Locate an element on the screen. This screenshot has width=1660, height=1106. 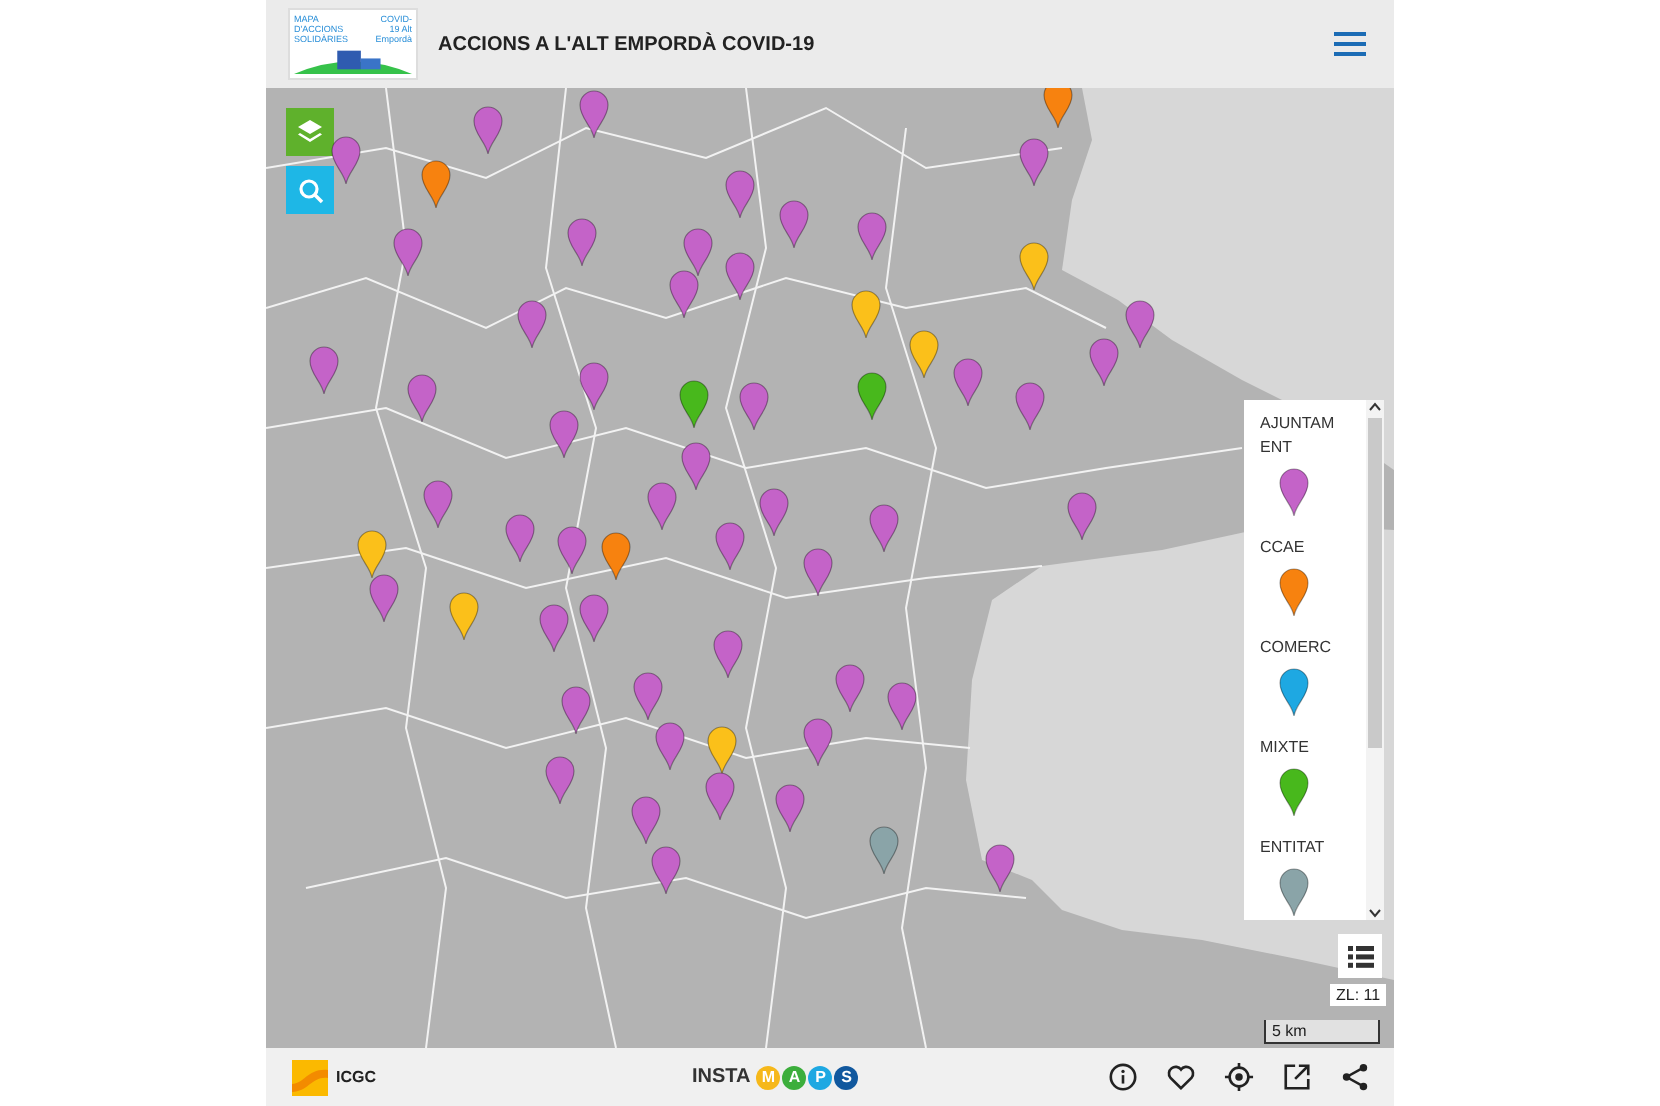
menu-icon is located at coordinates (1350, 44).